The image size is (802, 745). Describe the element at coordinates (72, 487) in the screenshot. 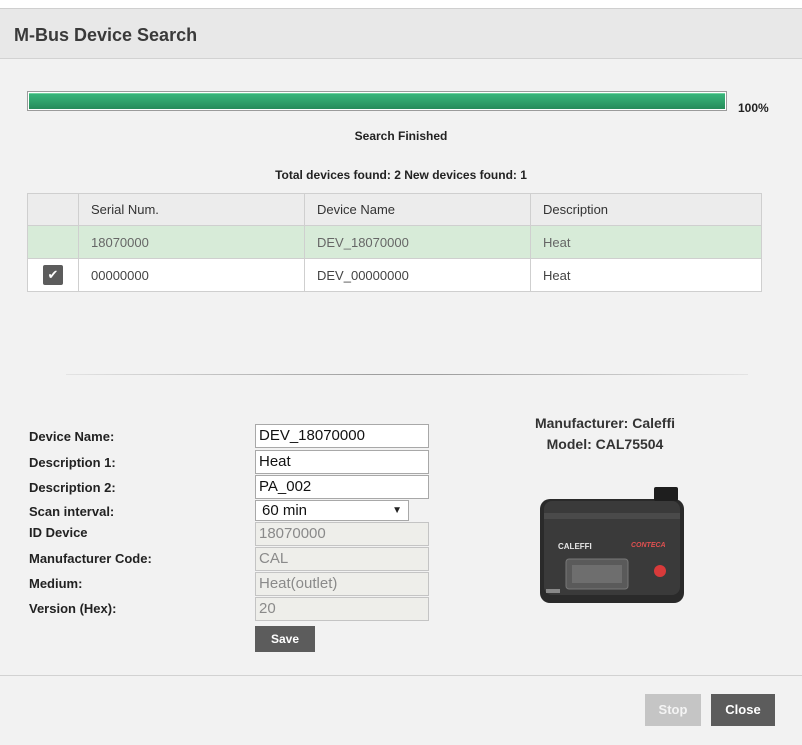

I see `description2-label: Description 2:` at that location.